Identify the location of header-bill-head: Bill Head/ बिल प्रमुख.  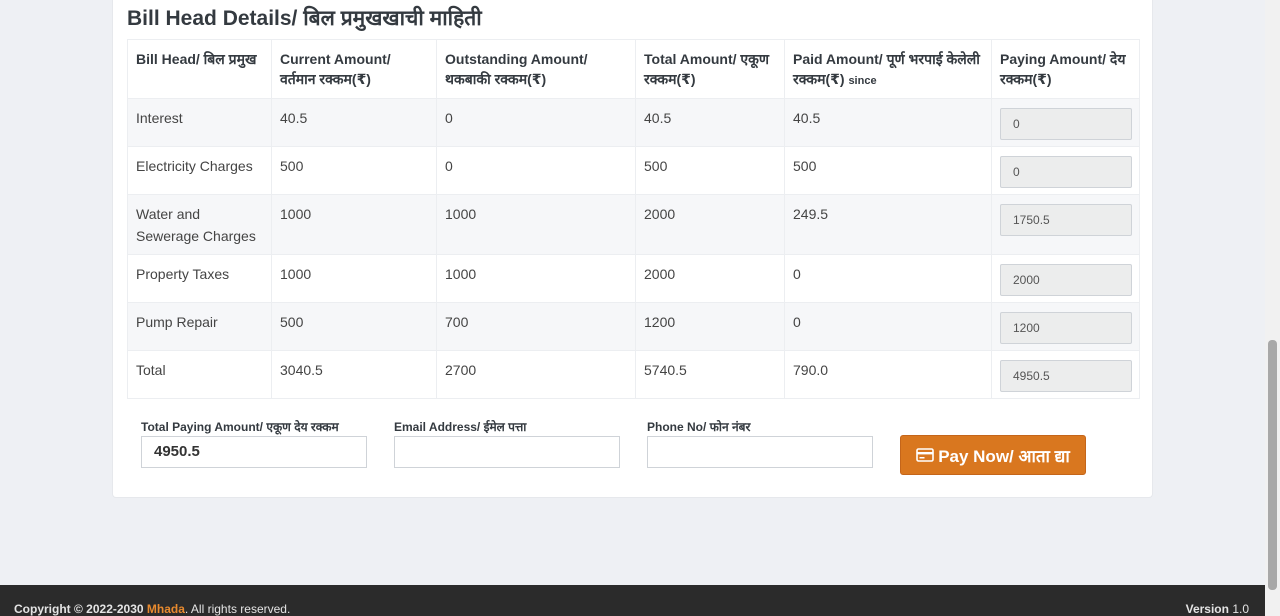
(199, 69).